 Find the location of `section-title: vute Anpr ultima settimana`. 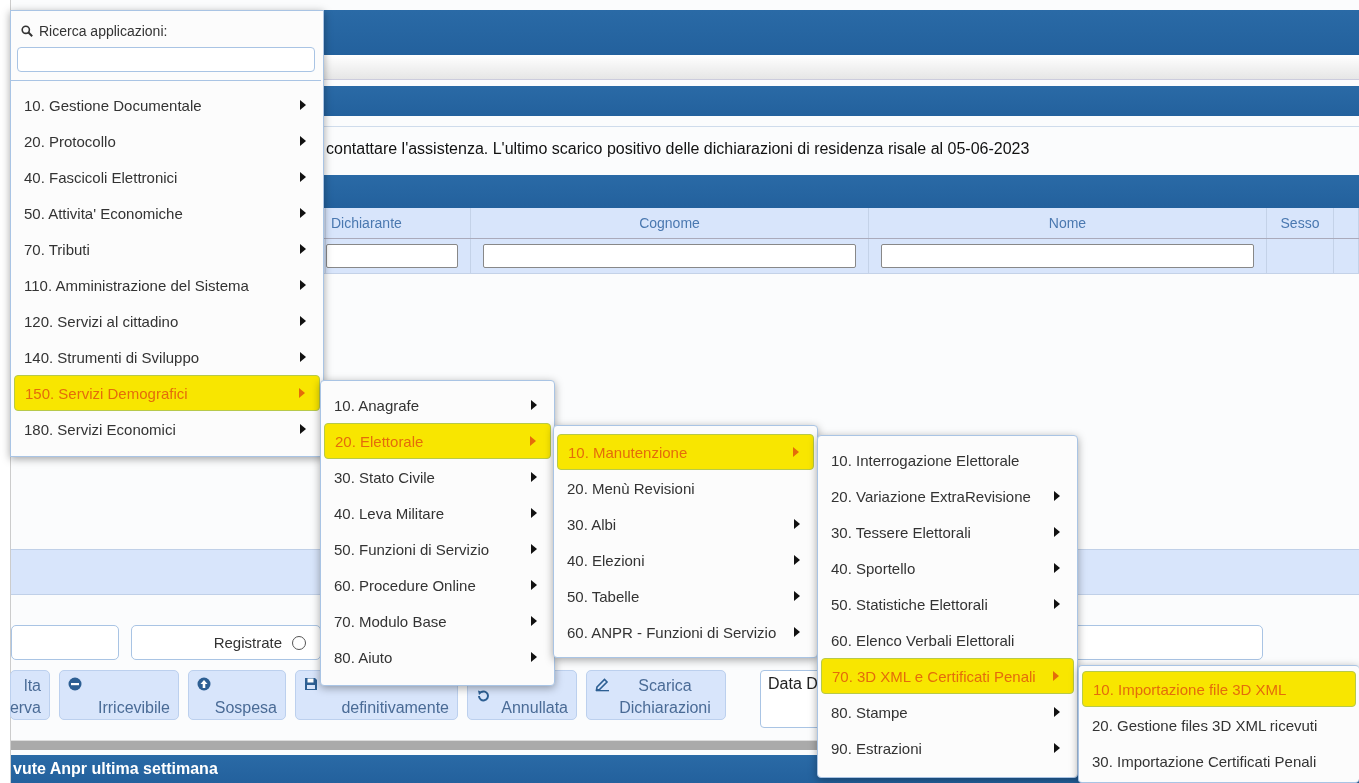

section-title: vute Anpr ultima settimana is located at coordinates (115, 769).